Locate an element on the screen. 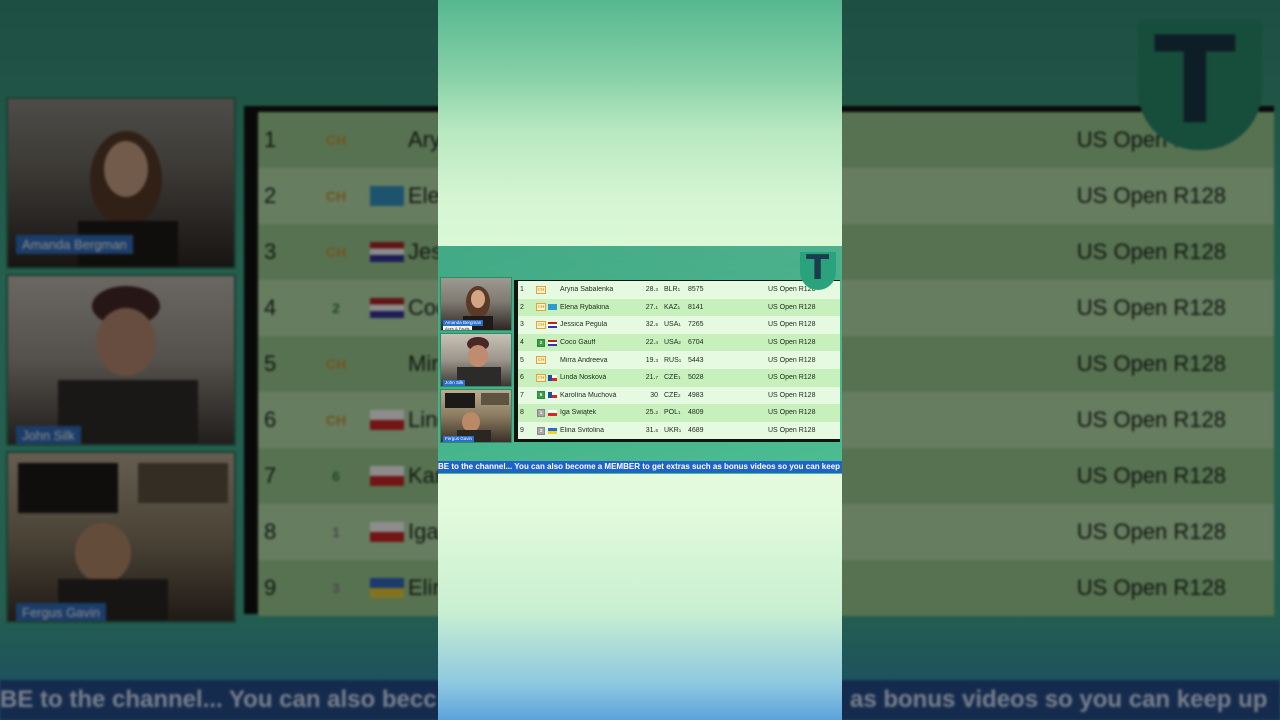 The width and height of the screenshot is (1280, 720). bg-ticker-left: BE to the channel... You can also becc is located at coordinates (218, 699).